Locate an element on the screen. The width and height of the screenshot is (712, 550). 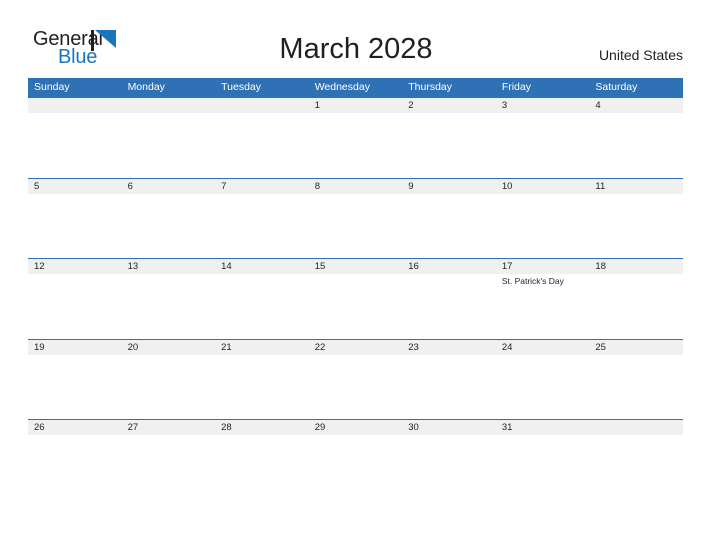
day-number: 13 is located at coordinates (169, 266).